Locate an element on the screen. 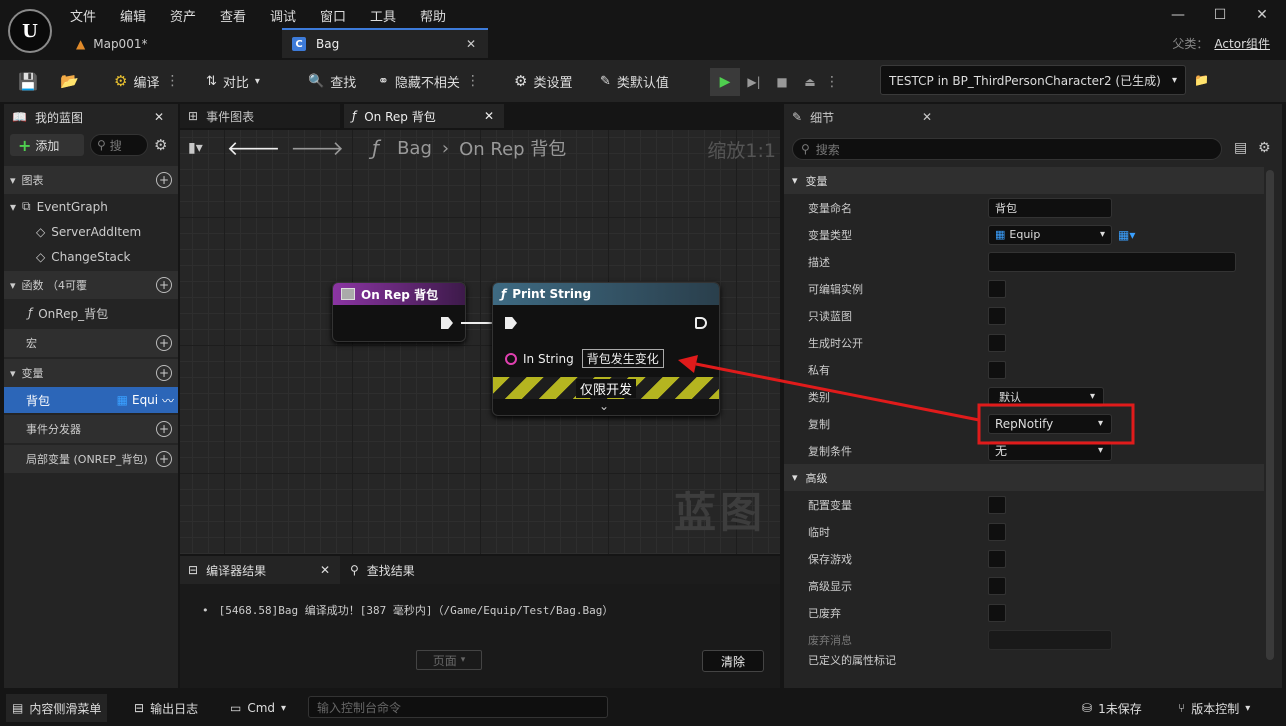 The height and width of the screenshot is (726, 1286). add-variable-icon: + is located at coordinates (164, 373).